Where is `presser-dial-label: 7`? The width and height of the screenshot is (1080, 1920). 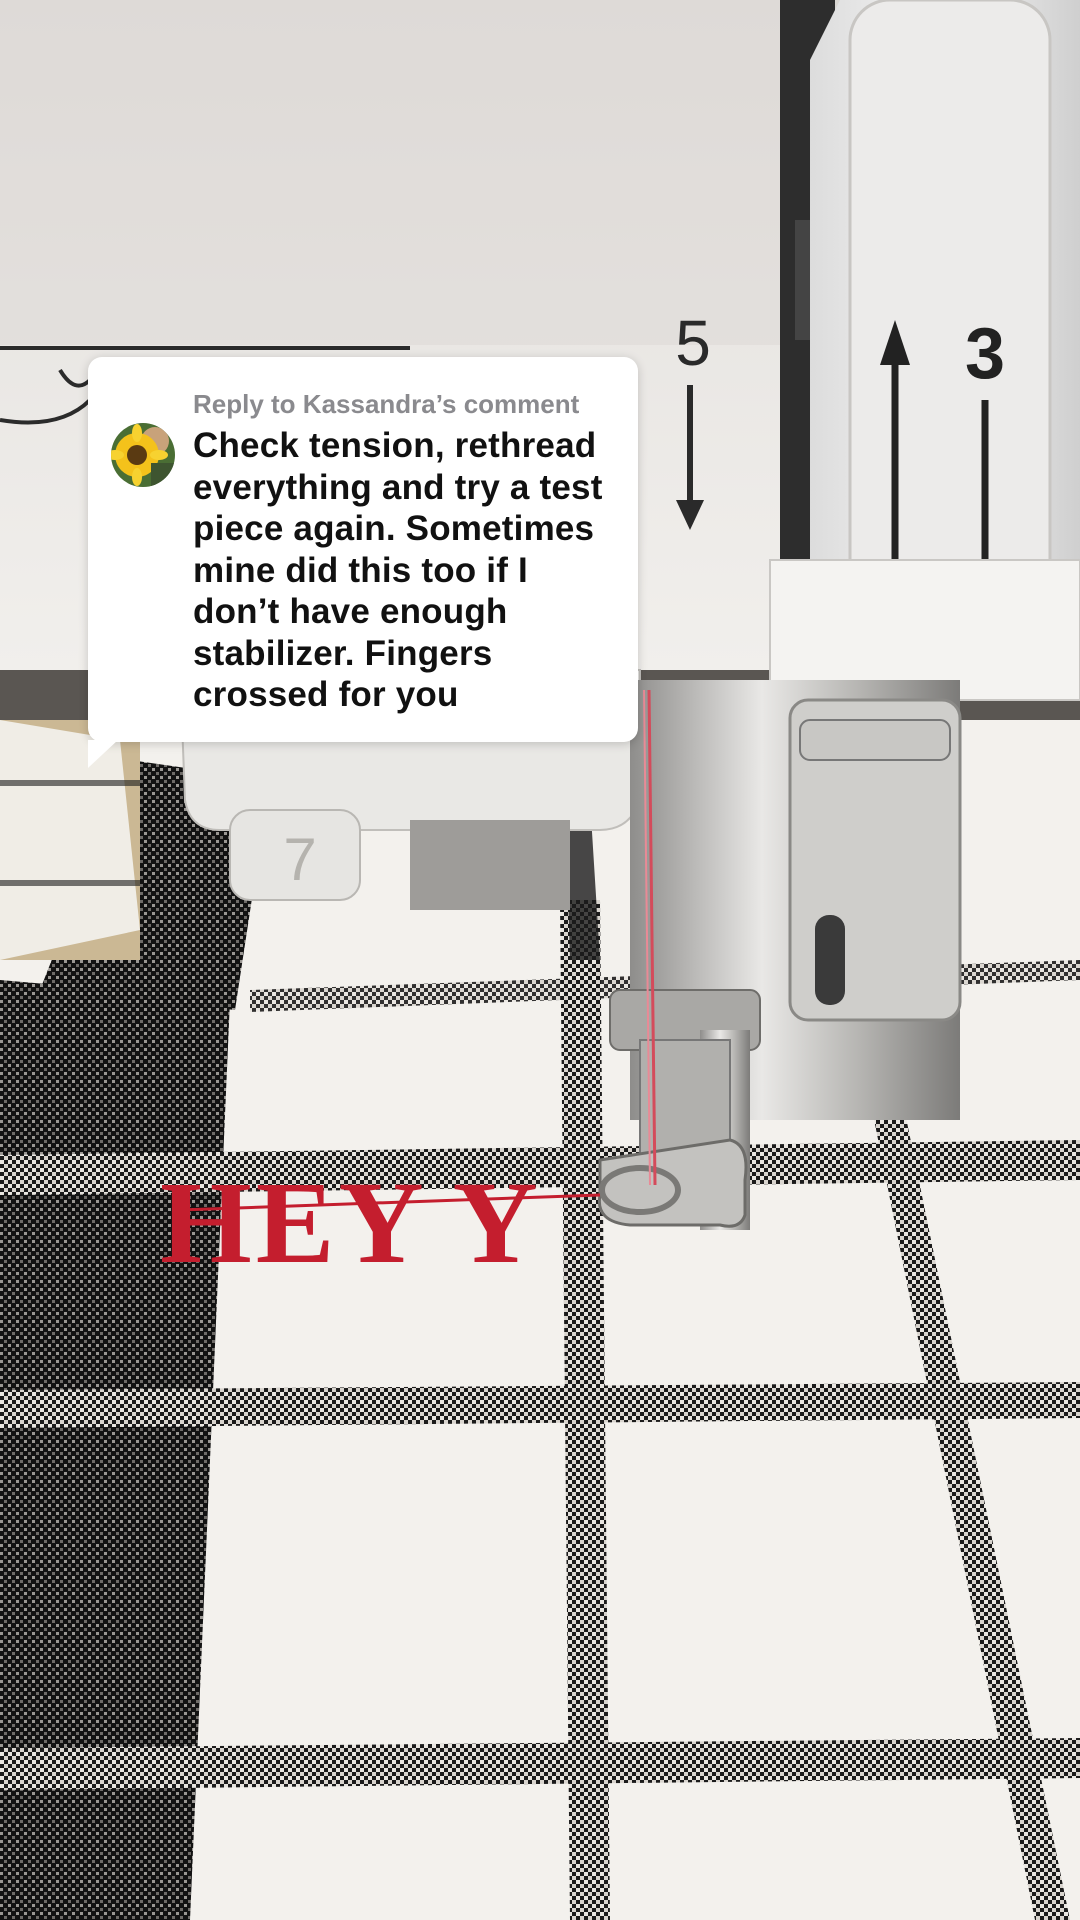
presser-dial-label: 7 is located at coordinates (299, 859).